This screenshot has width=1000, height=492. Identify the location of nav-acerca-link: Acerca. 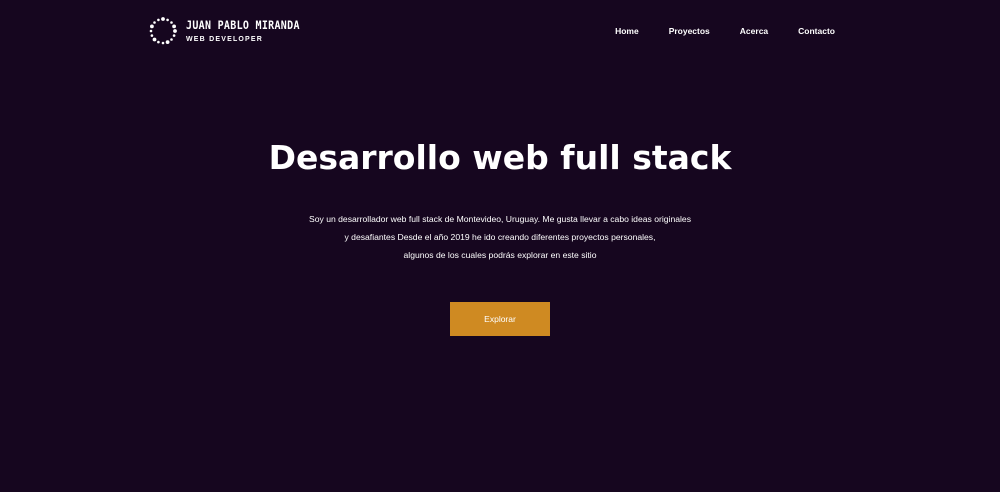
(754, 31).